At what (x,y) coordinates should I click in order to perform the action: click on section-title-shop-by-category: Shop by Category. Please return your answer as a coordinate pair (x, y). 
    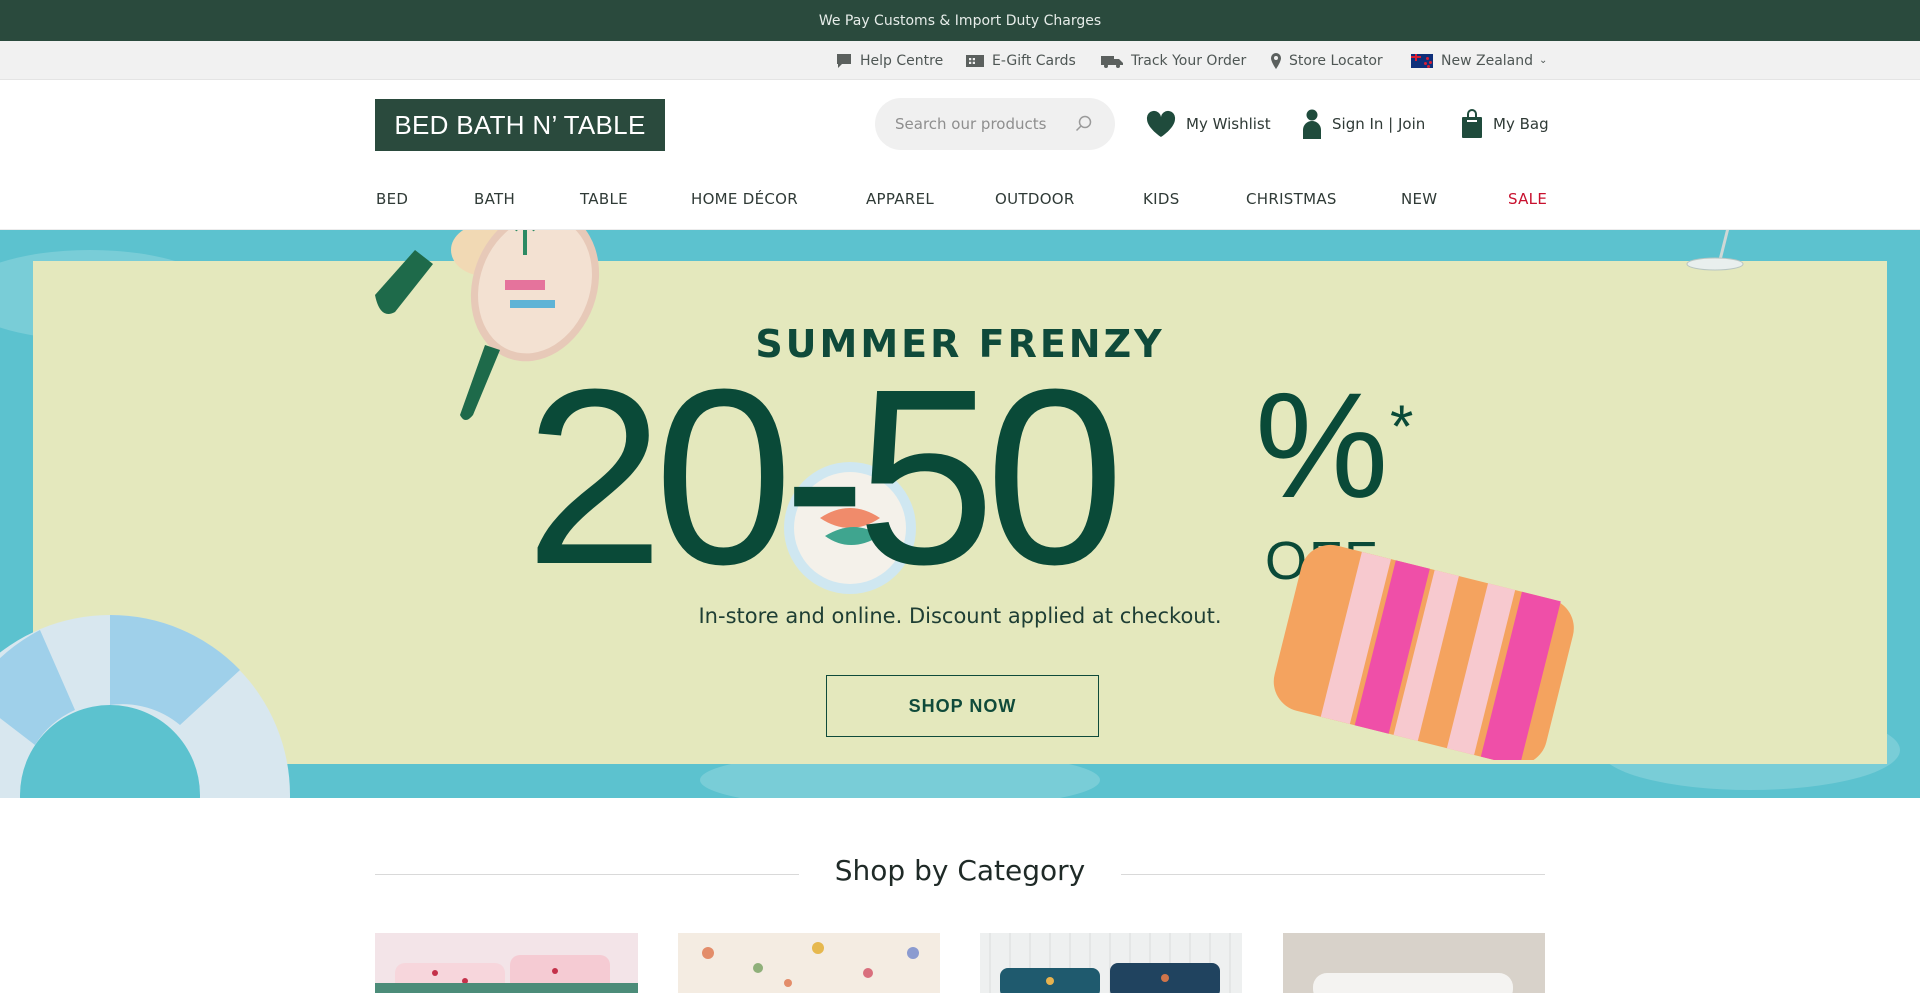
    Looking at the image, I should click on (960, 870).